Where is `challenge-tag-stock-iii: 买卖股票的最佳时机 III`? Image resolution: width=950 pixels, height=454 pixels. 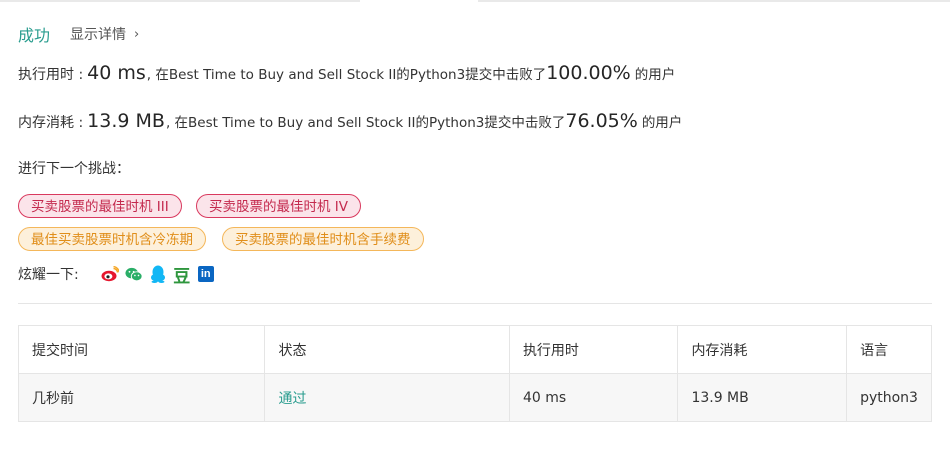
challenge-tag-stock-iii: 买卖股票的最佳时机 III is located at coordinates (100, 206).